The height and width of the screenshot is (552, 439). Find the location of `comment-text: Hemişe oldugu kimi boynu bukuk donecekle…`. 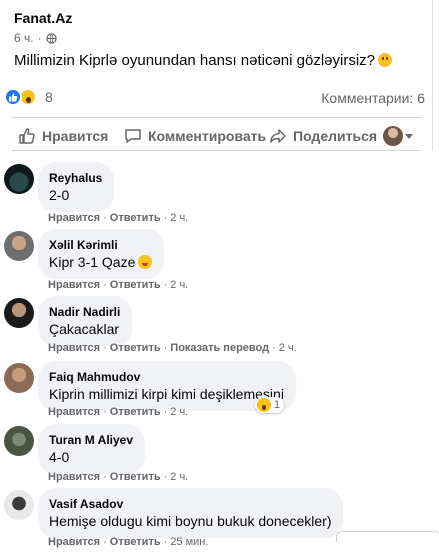

comment-text: Hemişe oldugu kimi boynu bukuk donecekle… is located at coordinates (190, 521).